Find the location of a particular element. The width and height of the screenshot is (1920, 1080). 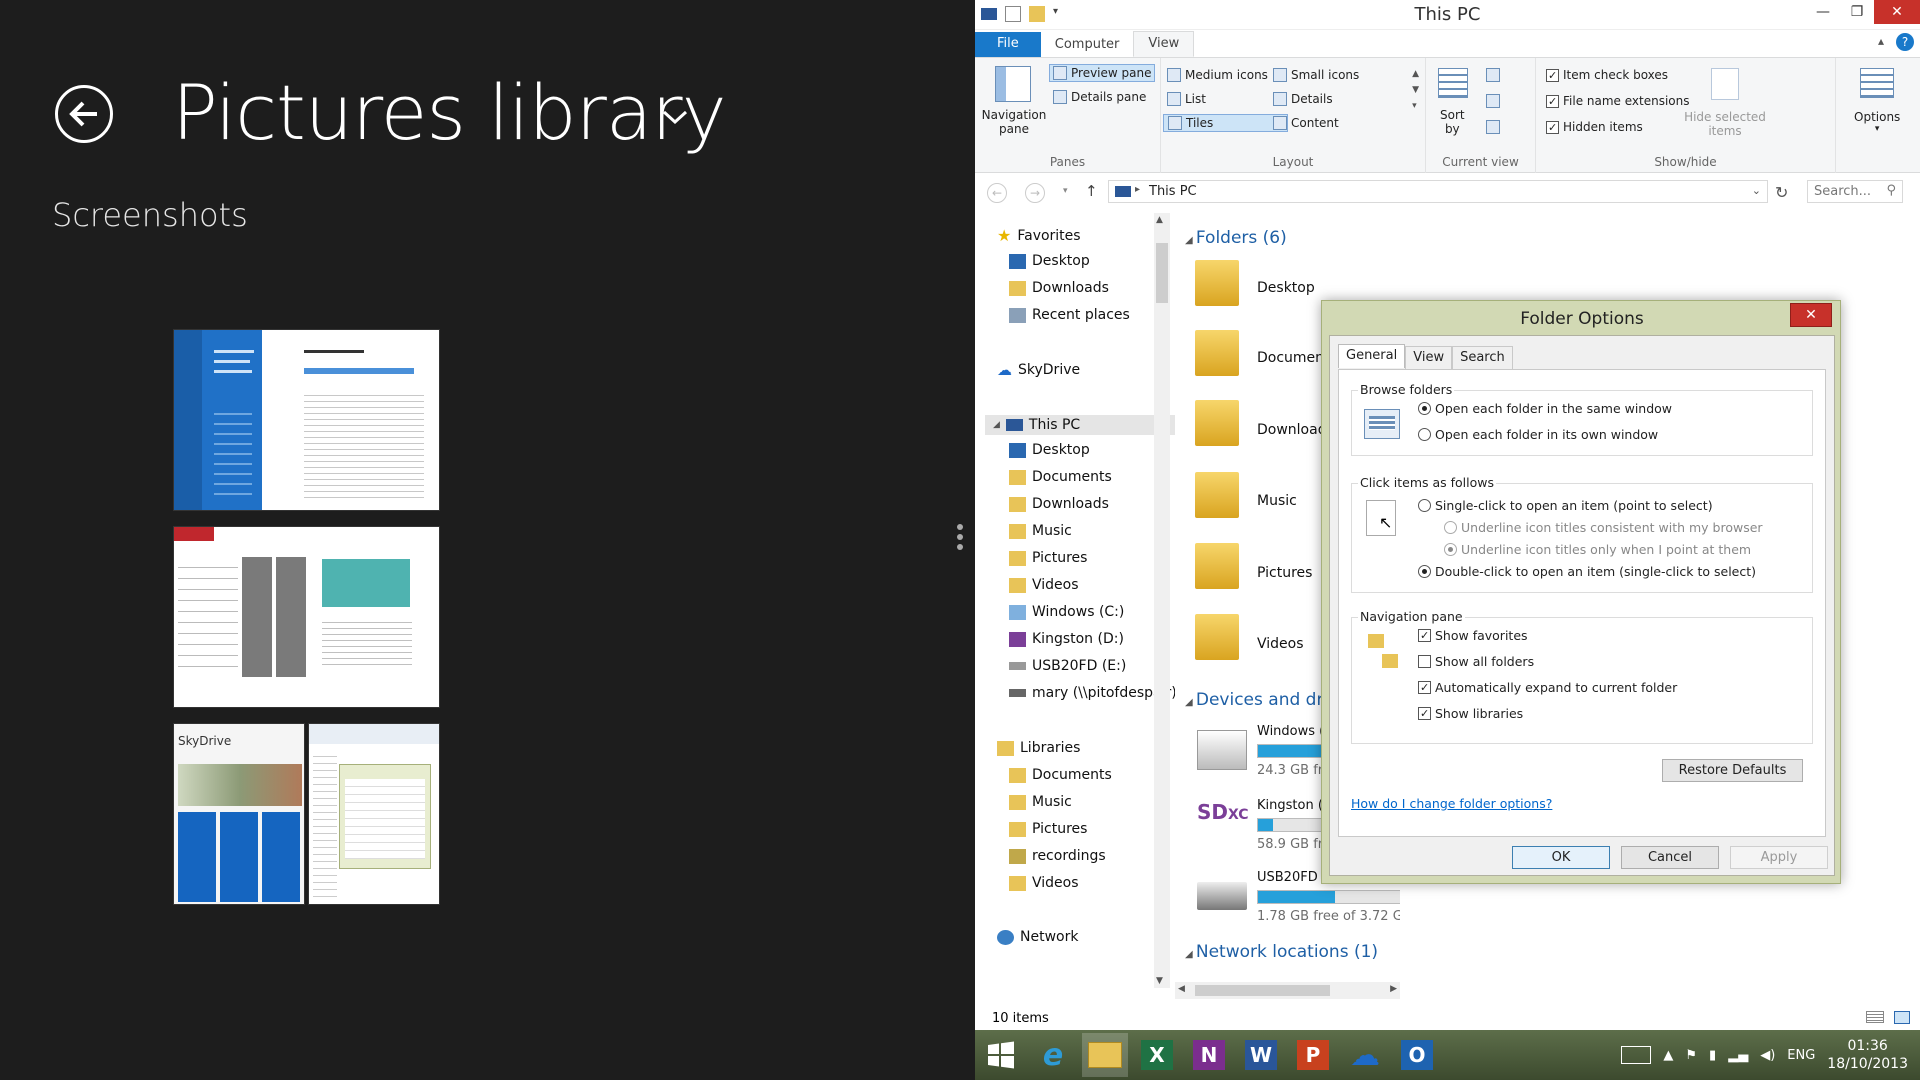

nav-lib-item: Pictures is located at coordinates (1048, 829).